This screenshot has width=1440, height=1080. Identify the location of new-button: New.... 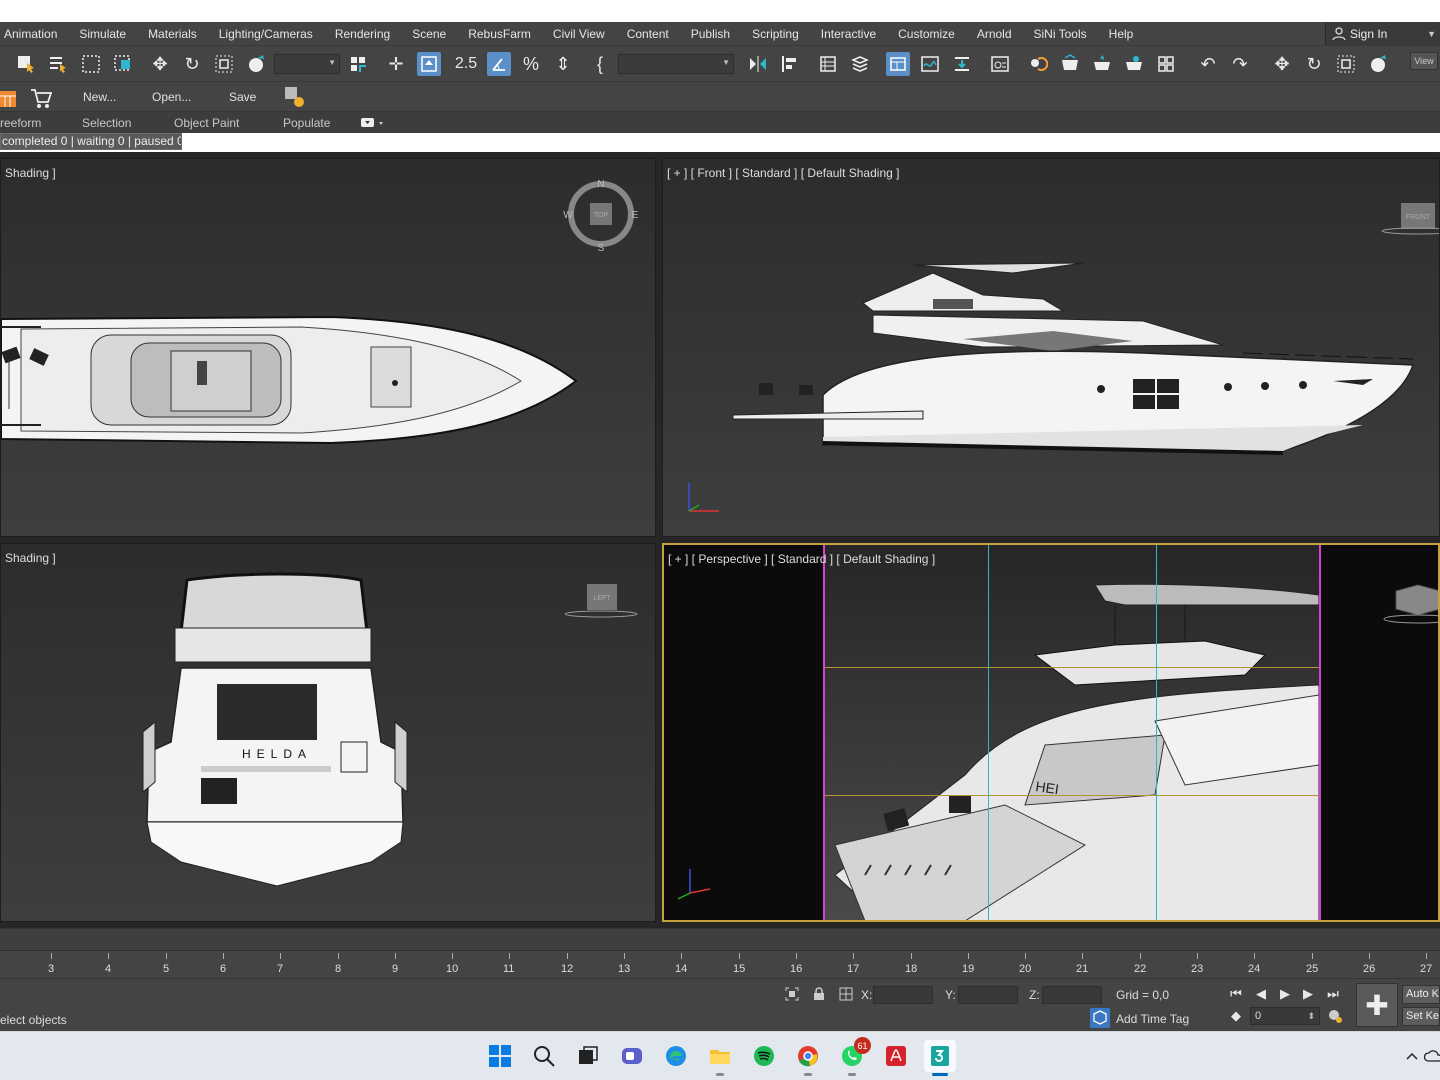
(99, 97).